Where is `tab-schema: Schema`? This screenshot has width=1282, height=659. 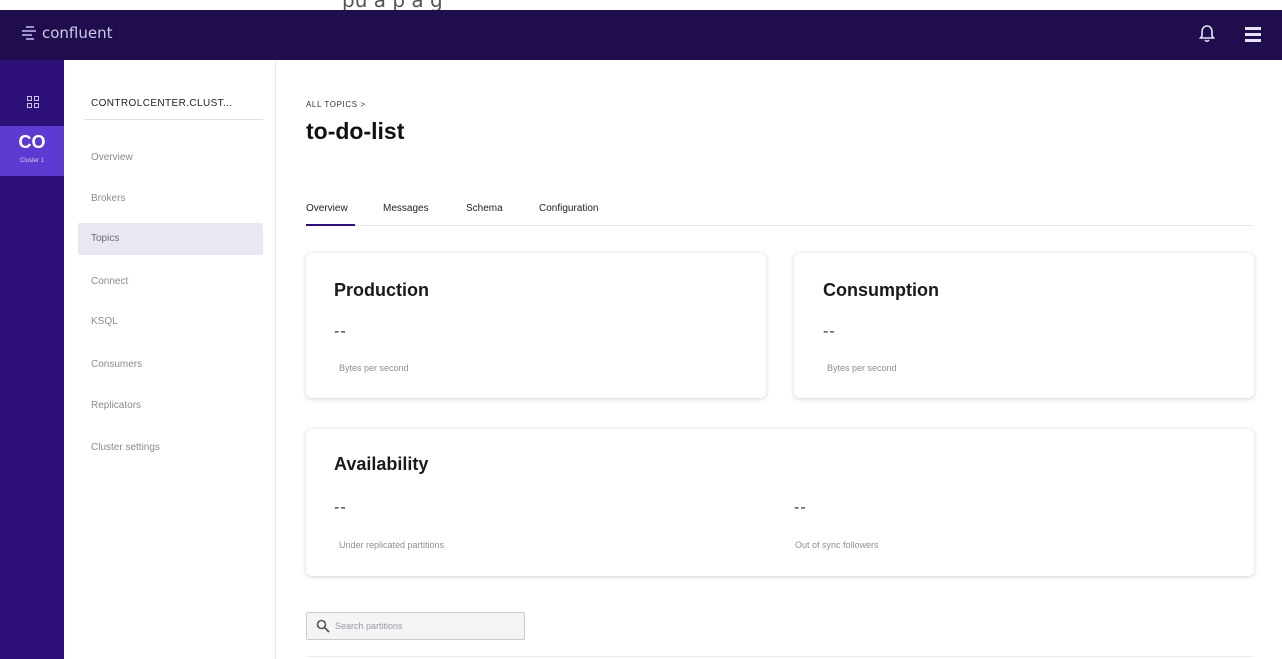 tab-schema: Schema is located at coordinates (484, 208).